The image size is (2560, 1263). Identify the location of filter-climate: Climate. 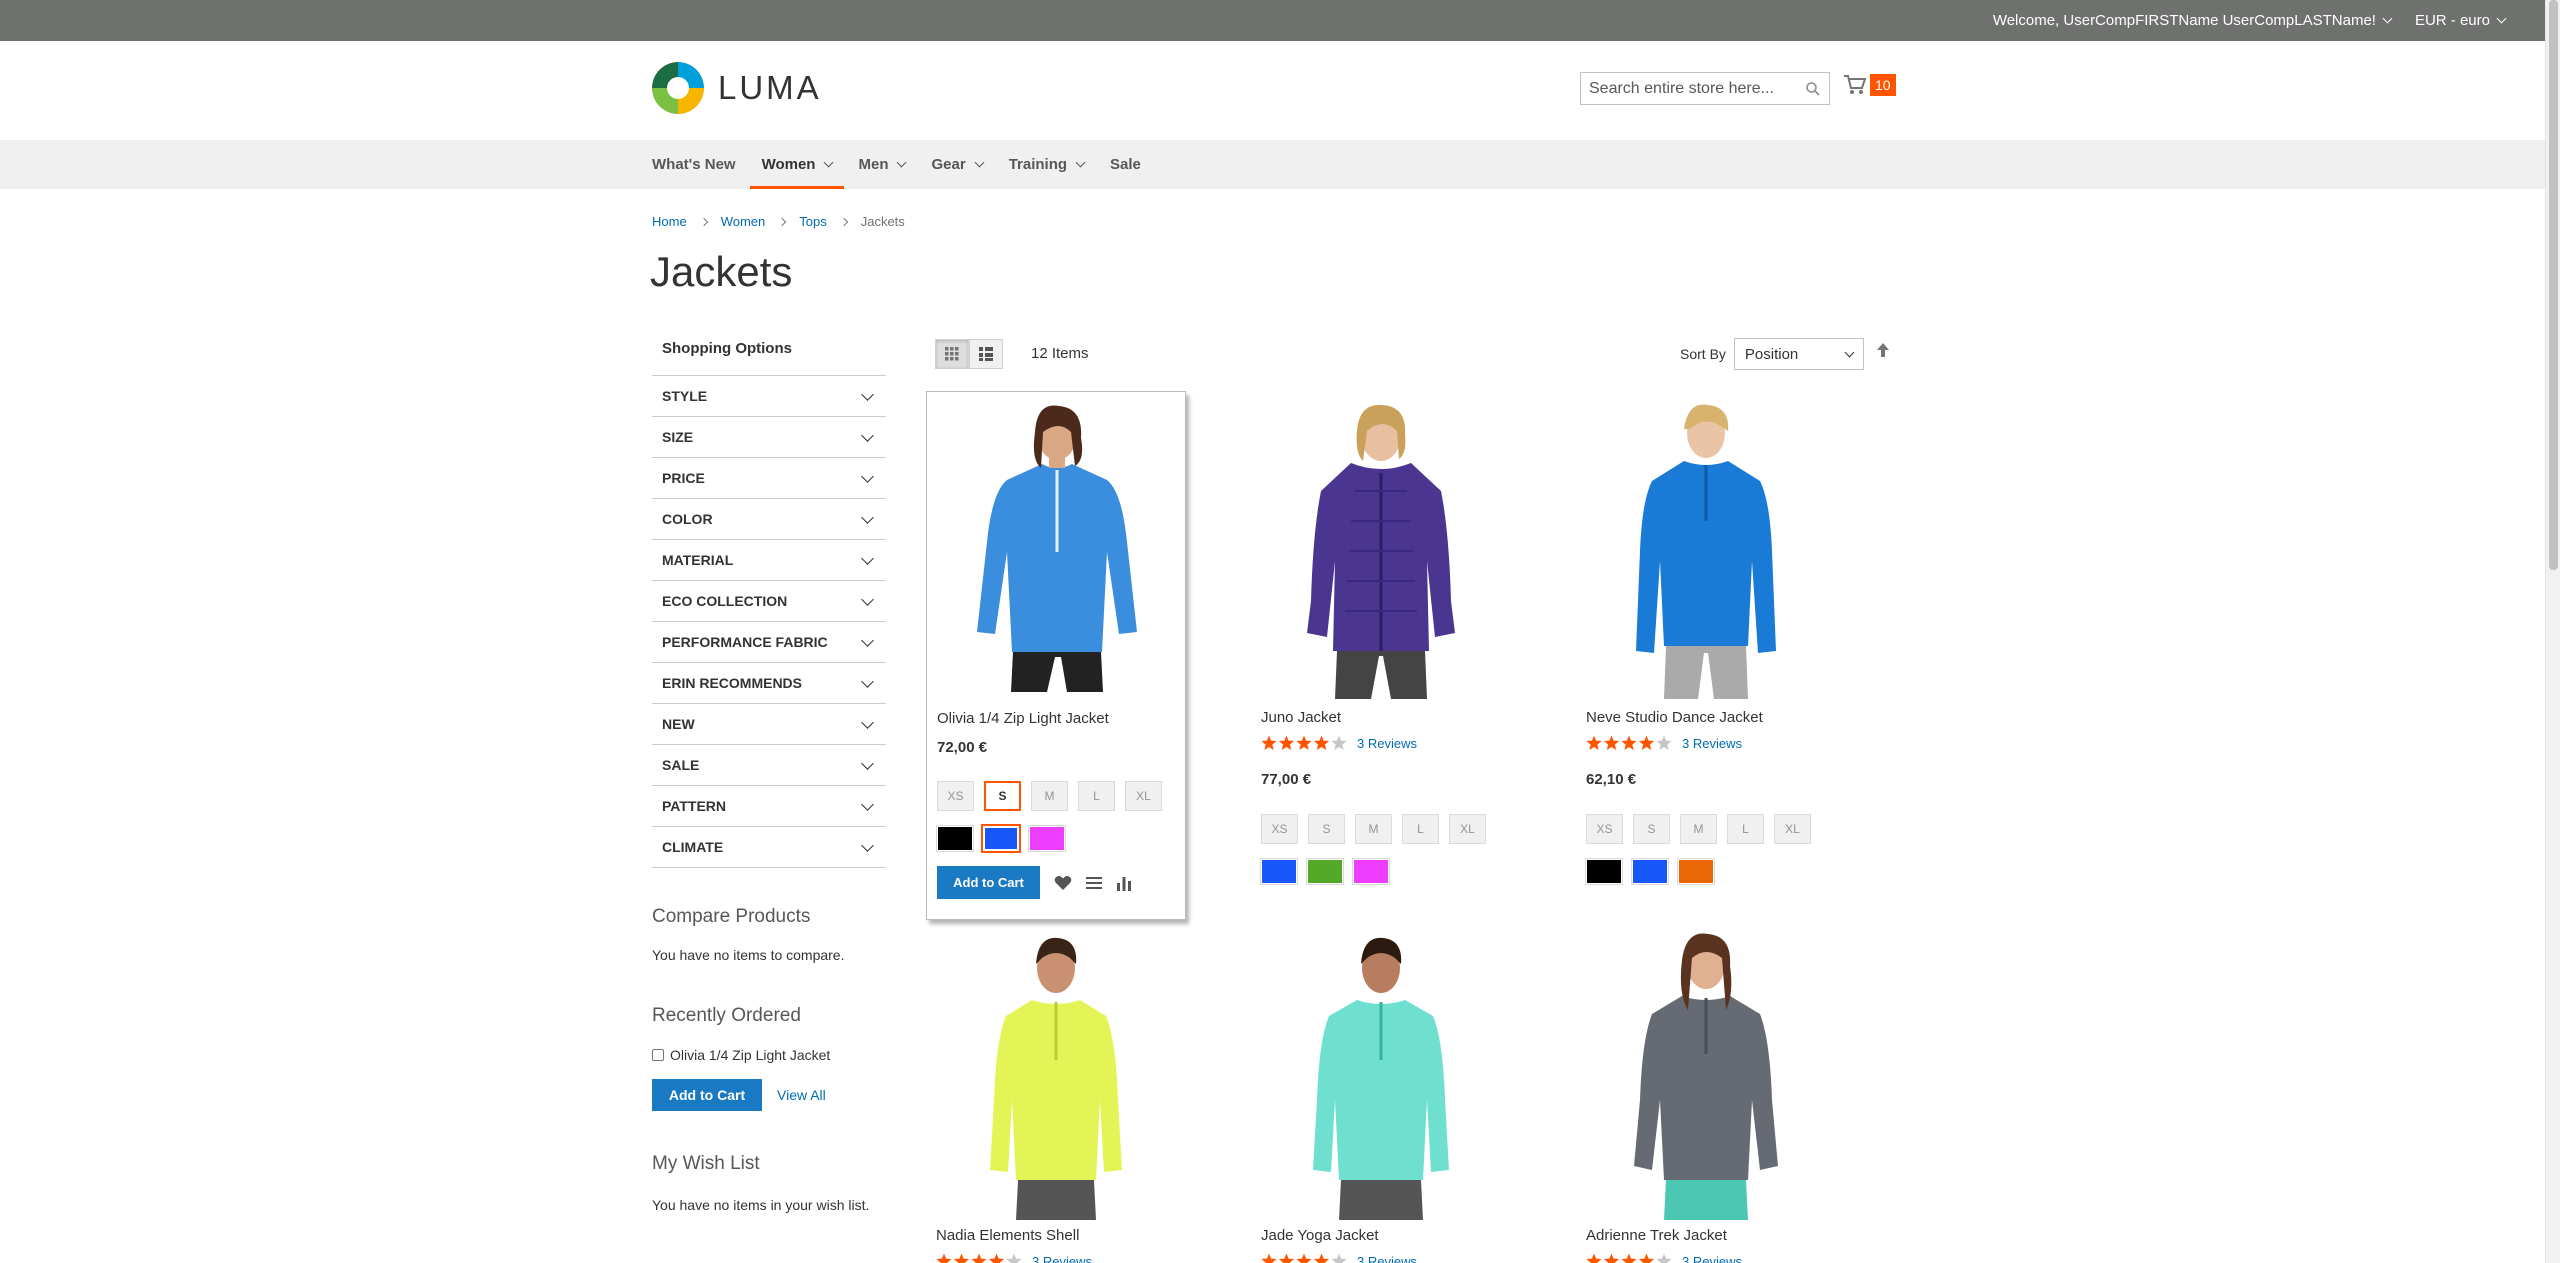
(769, 847).